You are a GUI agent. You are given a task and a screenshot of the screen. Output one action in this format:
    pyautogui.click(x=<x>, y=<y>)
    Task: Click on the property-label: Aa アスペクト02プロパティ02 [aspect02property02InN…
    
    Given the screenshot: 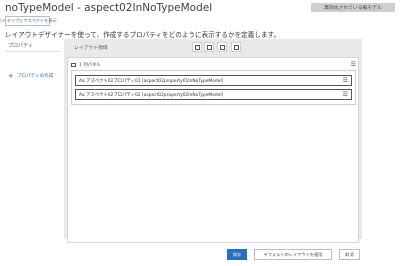 What is the action you would take?
    pyautogui.click(x=151, y=95)
    